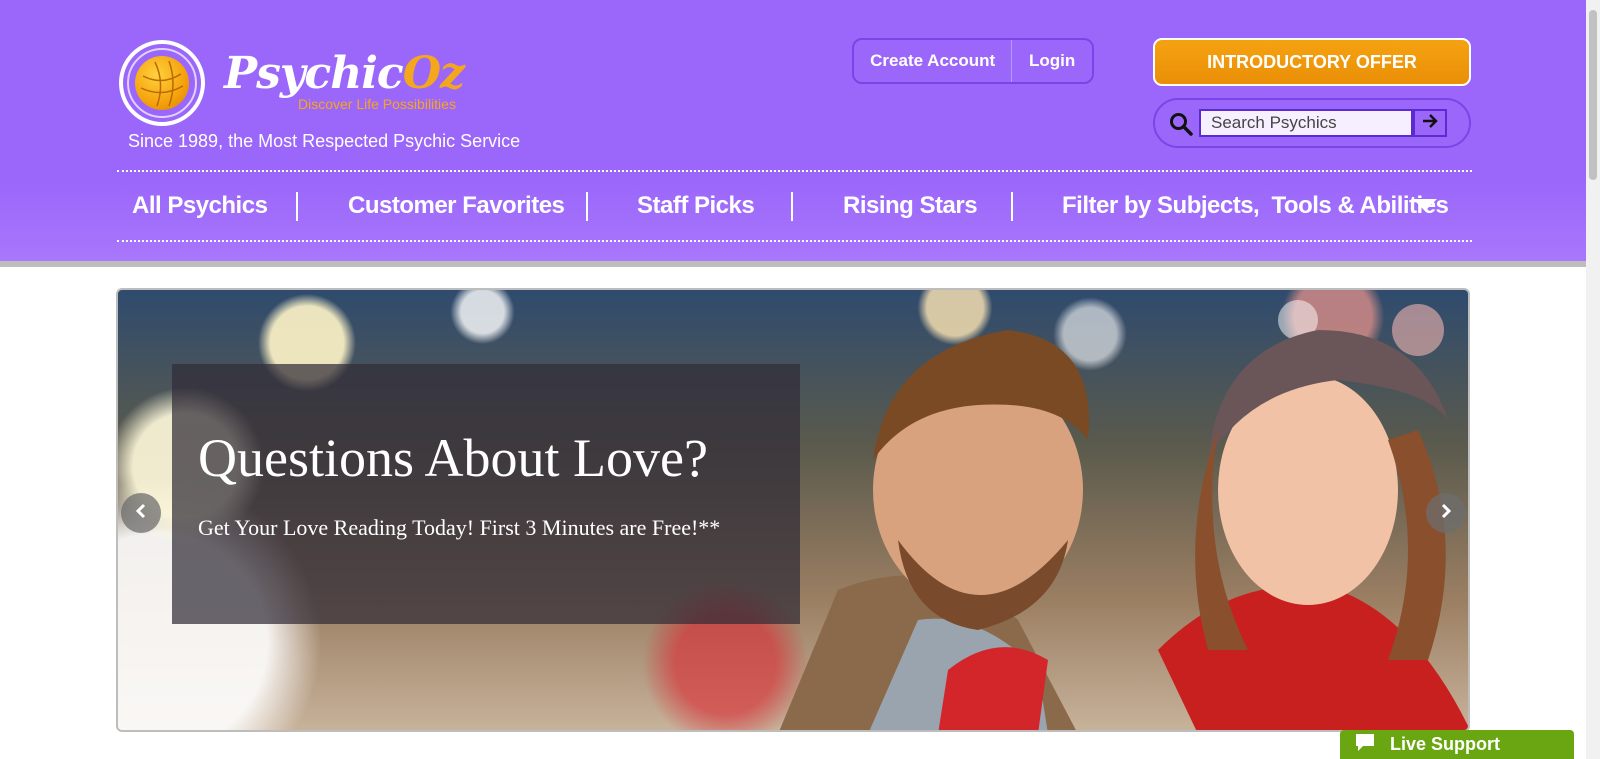 This screenshot has height=759, width=1600. I want to click on crystal-ball-icon, so click(162, 83).